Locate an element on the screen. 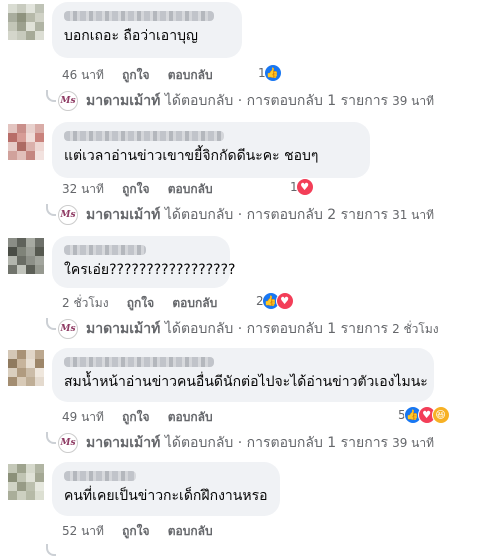  comment-actions: 52 นาที ถูกใจ ตอบกลับ is located at coordinates (144, 531).